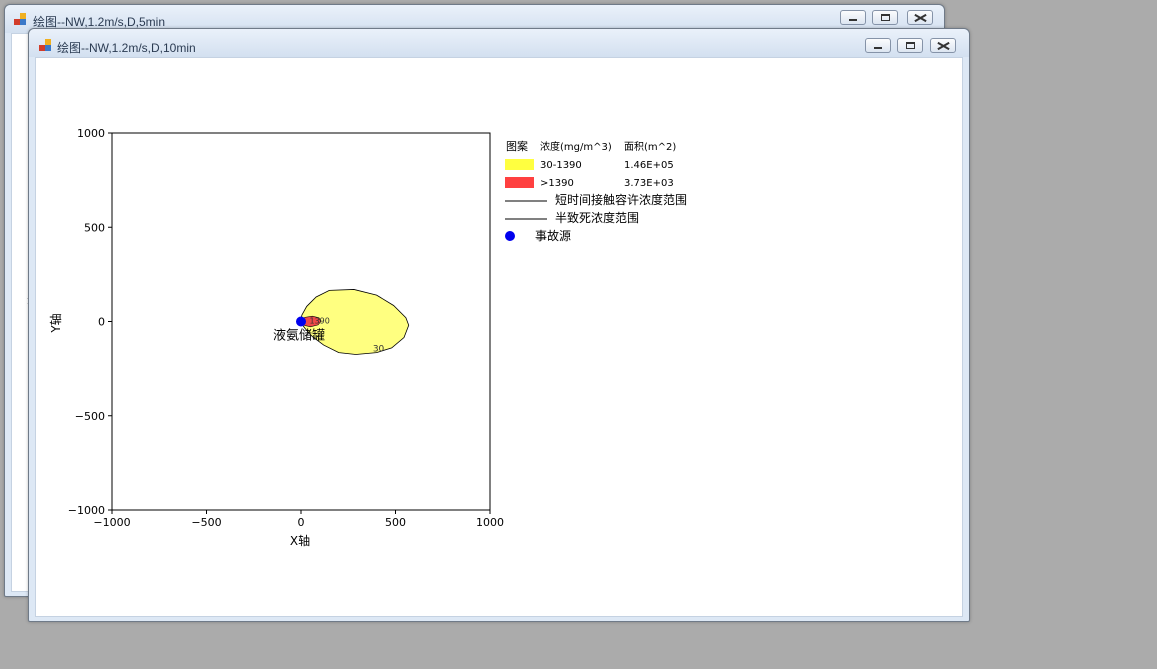 The width and height of the screenshot is (1157, 669). What do you see at coordinates (101, 322) in the screenshot?
I see `y-tick-label: 0` at bounding box center [101, 322].